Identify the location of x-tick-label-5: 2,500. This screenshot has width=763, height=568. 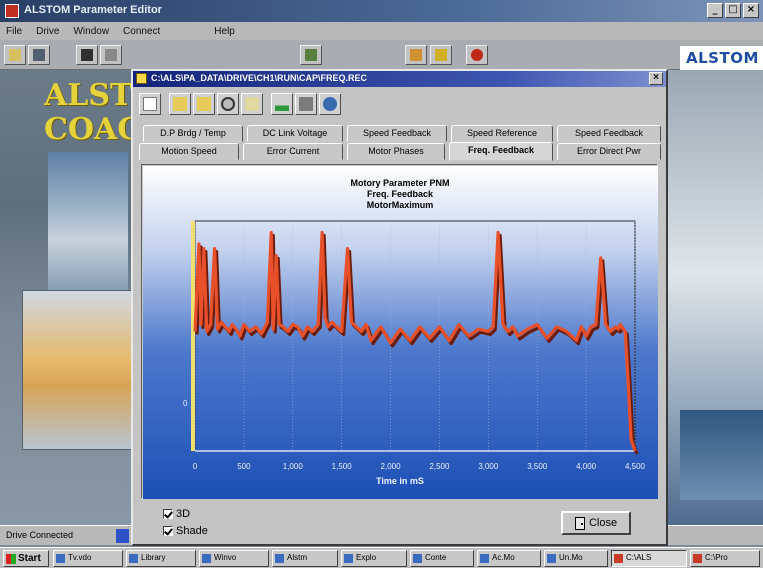
(439, 466).